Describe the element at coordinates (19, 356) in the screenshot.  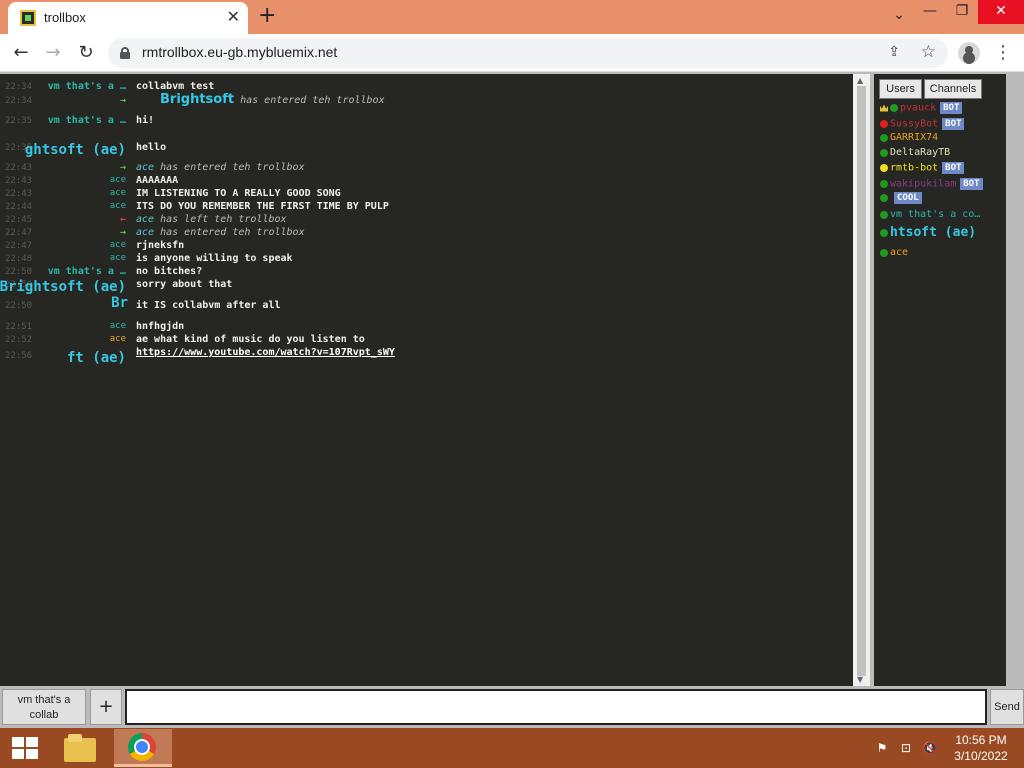
I see `message-time: 22:56` at that location.